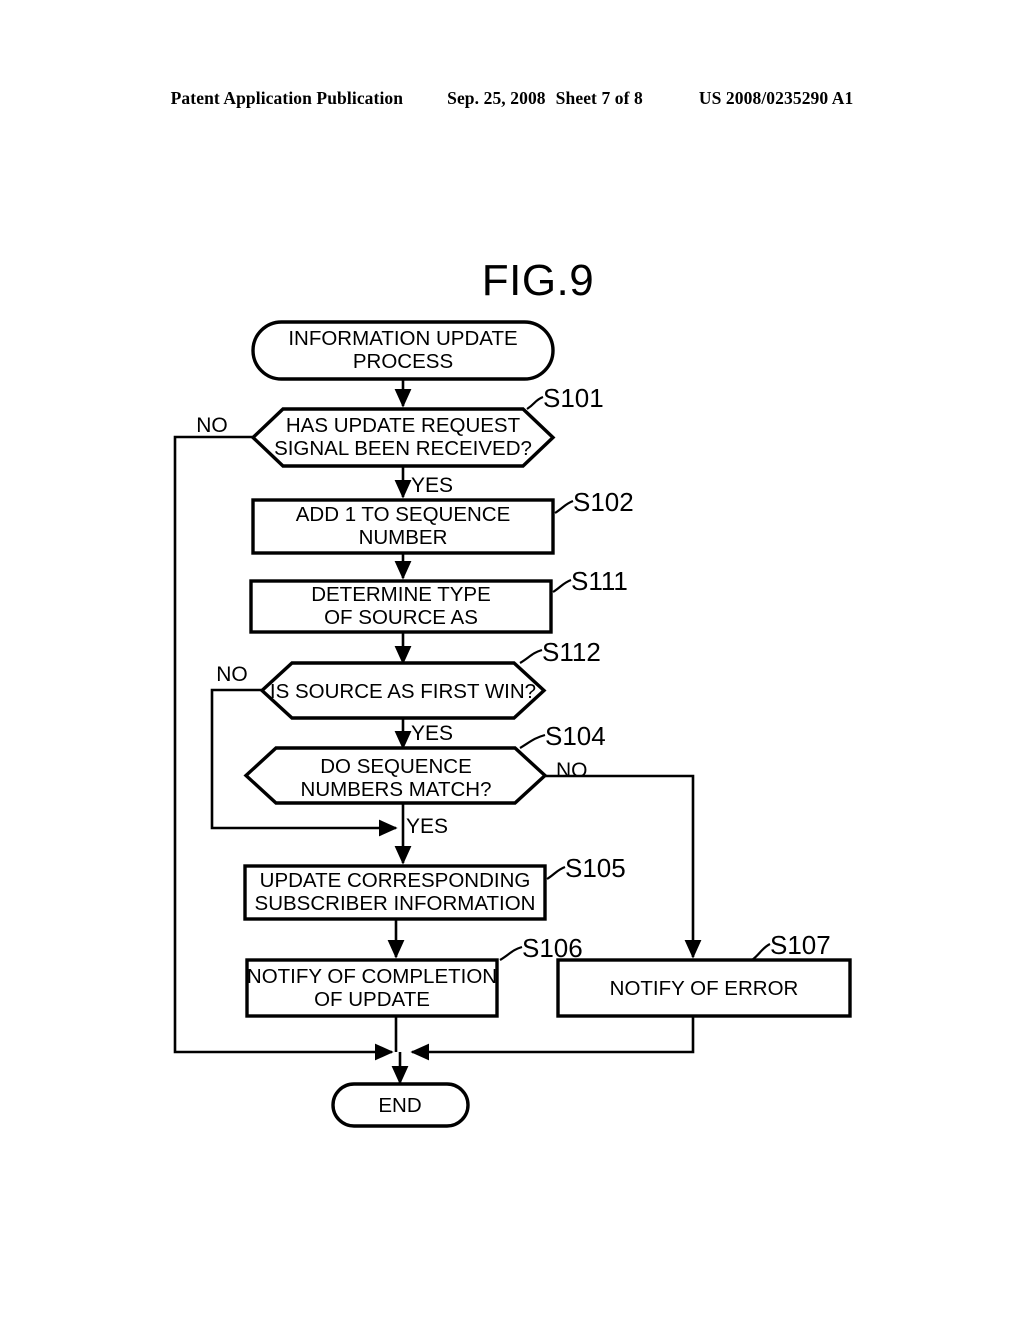 The height and width of the screenshot is (1320, 1024). I want to click on start-label-line1: INFORMATION UPDATE, so click(402, 338).